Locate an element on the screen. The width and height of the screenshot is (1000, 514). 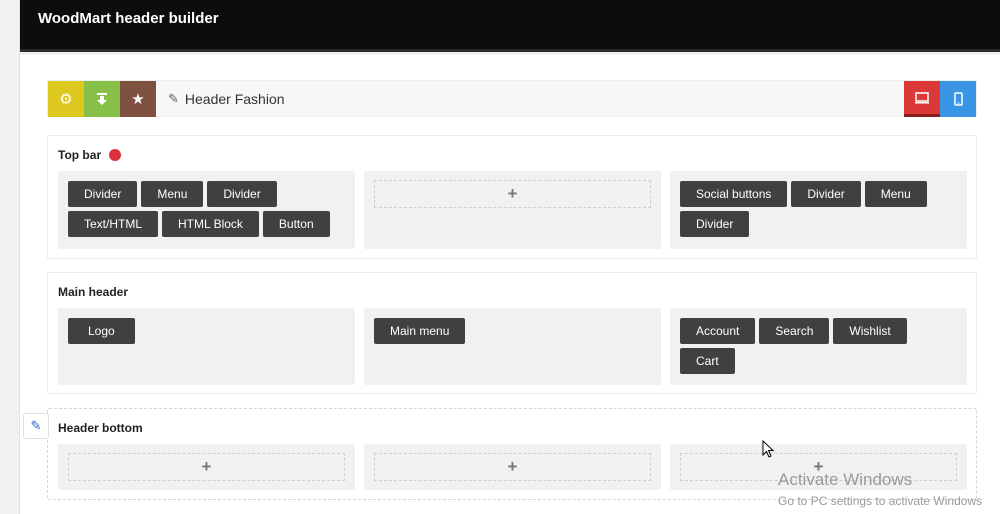
row-title-top-bar: Top bar is located at coordinates (90, 155).